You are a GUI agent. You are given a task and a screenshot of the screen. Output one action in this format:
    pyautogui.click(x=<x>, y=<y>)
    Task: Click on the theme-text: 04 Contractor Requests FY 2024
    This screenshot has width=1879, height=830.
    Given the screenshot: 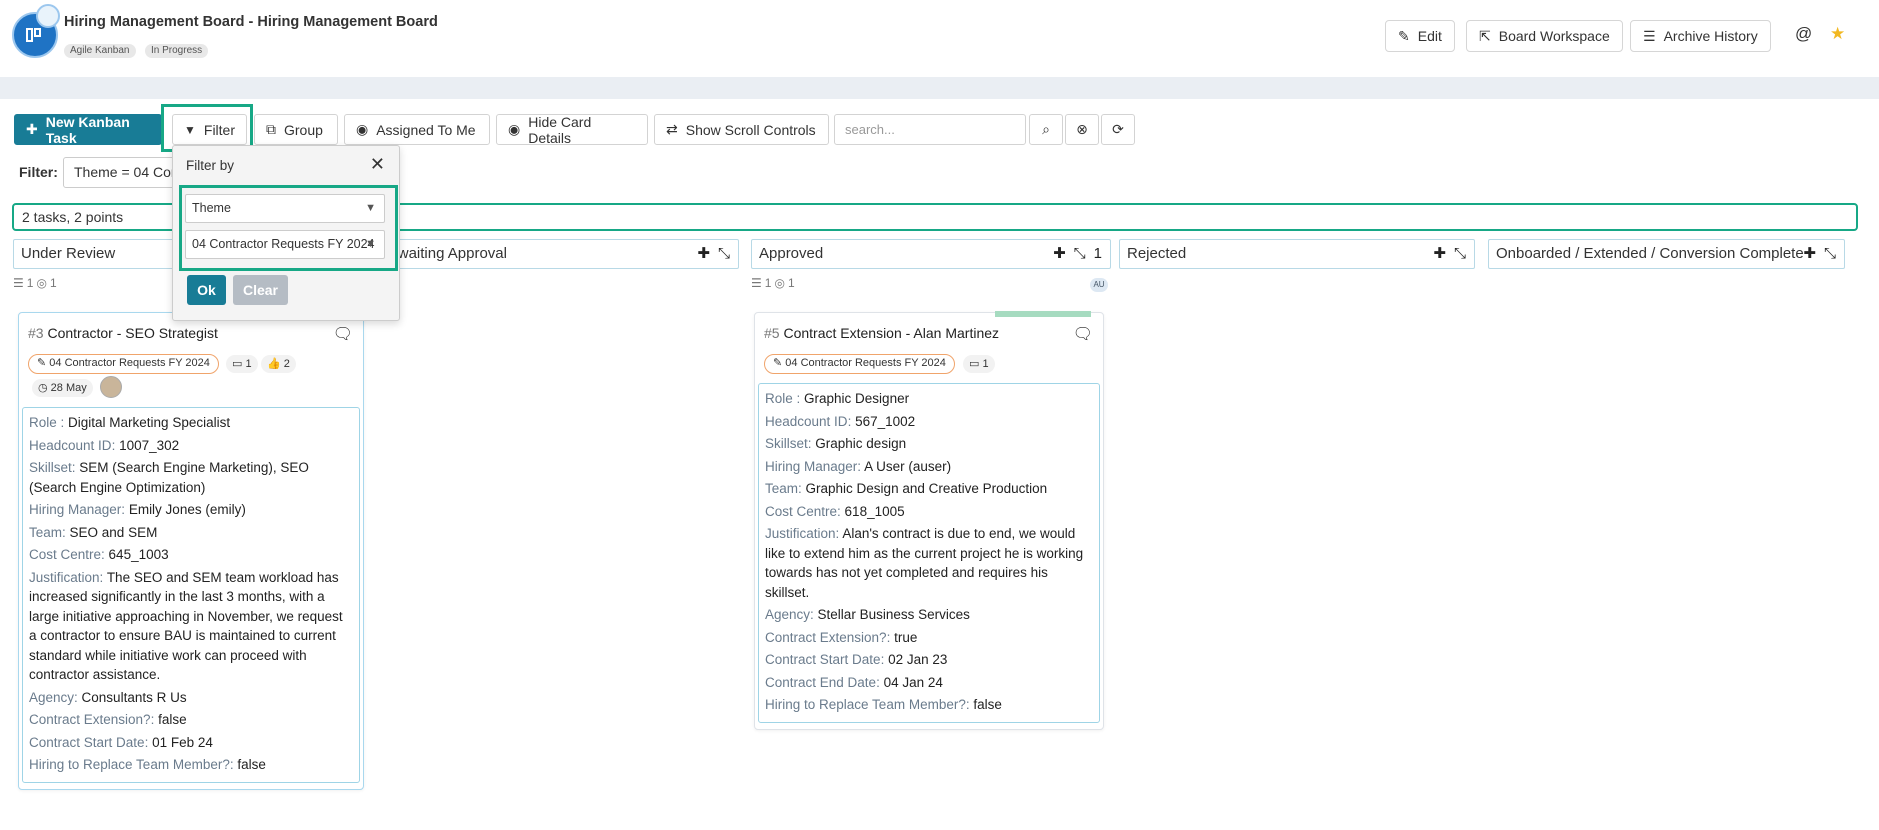 What is the action you would take?
    pyautogui.click(x=865, y=363)
    